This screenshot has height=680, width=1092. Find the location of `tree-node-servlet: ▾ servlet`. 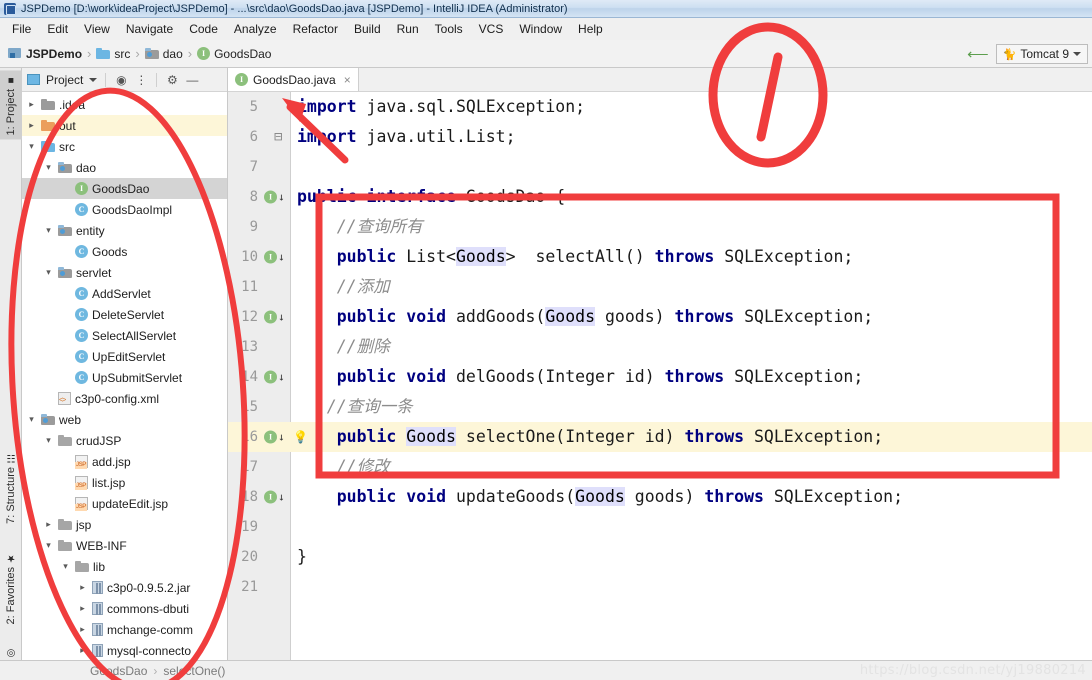

tree-node-servlet: ▾ servlet is located at coordinates (124, 272).